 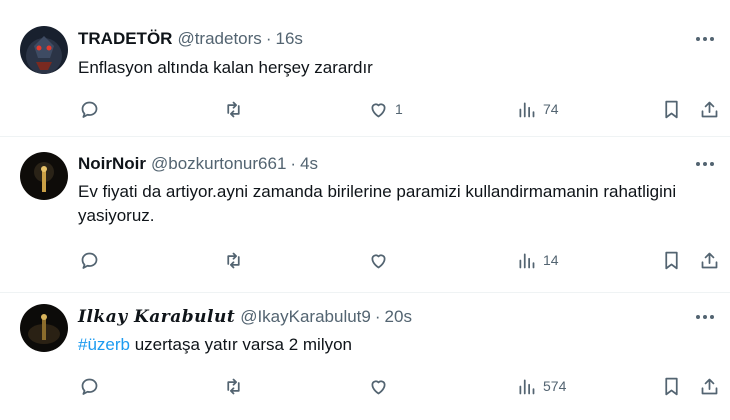 I want to click on like-button: 1, so click(x=385, y=109).